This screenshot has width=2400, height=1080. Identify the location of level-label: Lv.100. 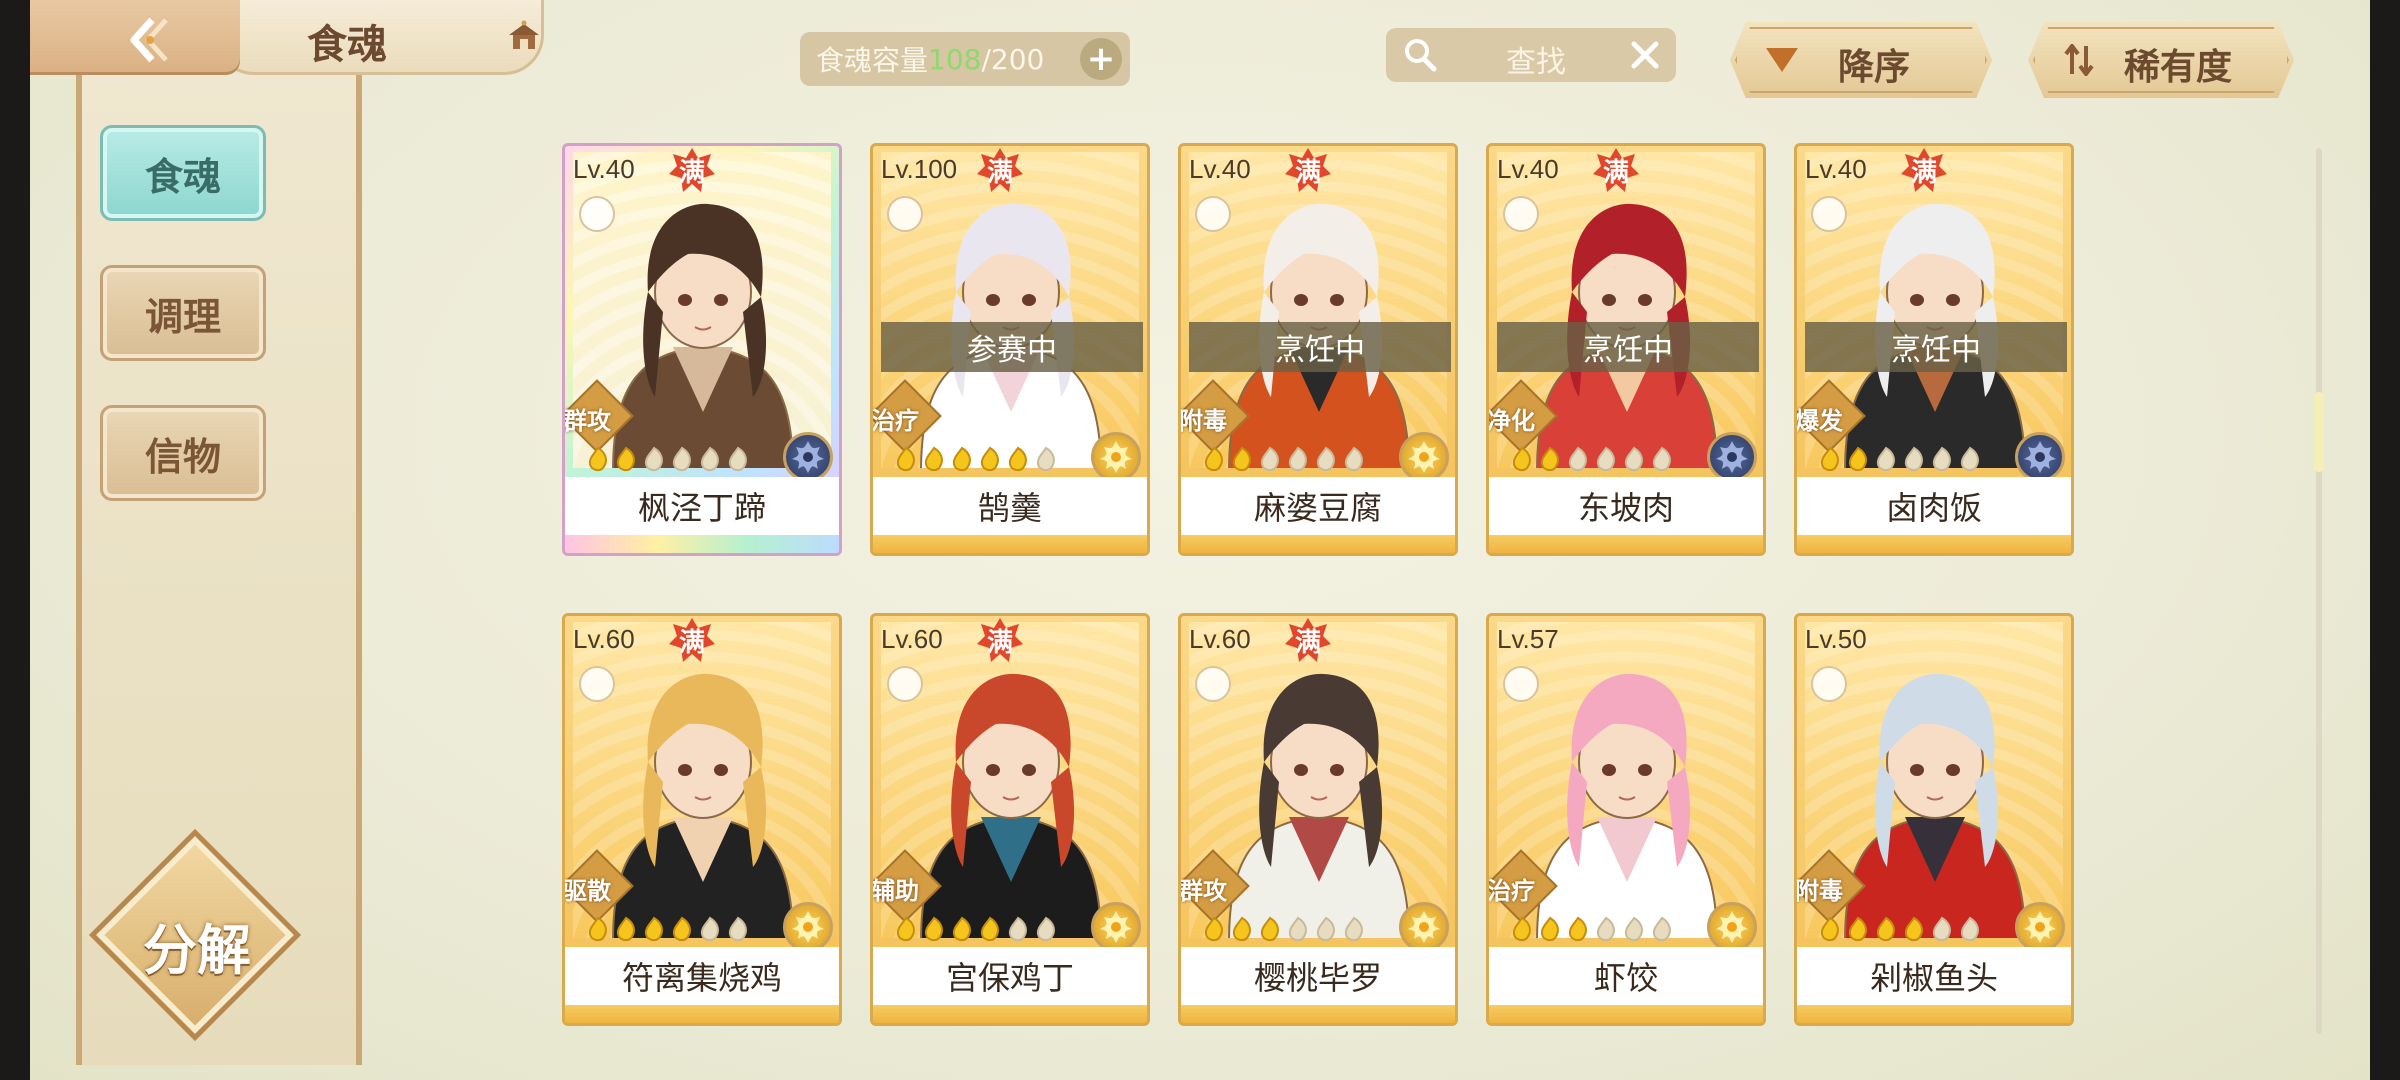
(919, 169).